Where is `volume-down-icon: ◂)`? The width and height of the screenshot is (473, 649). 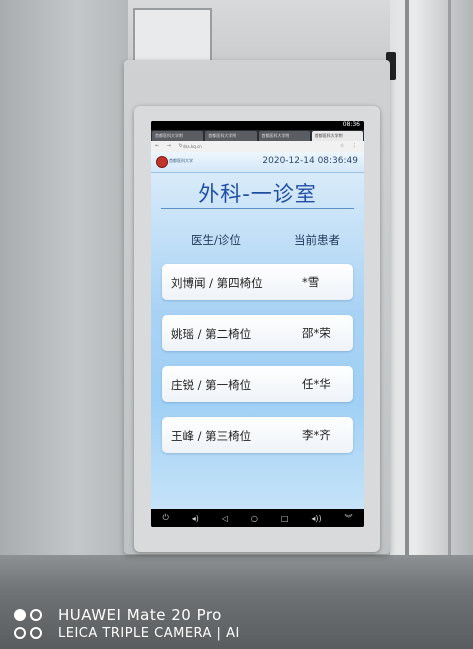
volume-down-icon: ◂) is located at coordinates (195, 518).